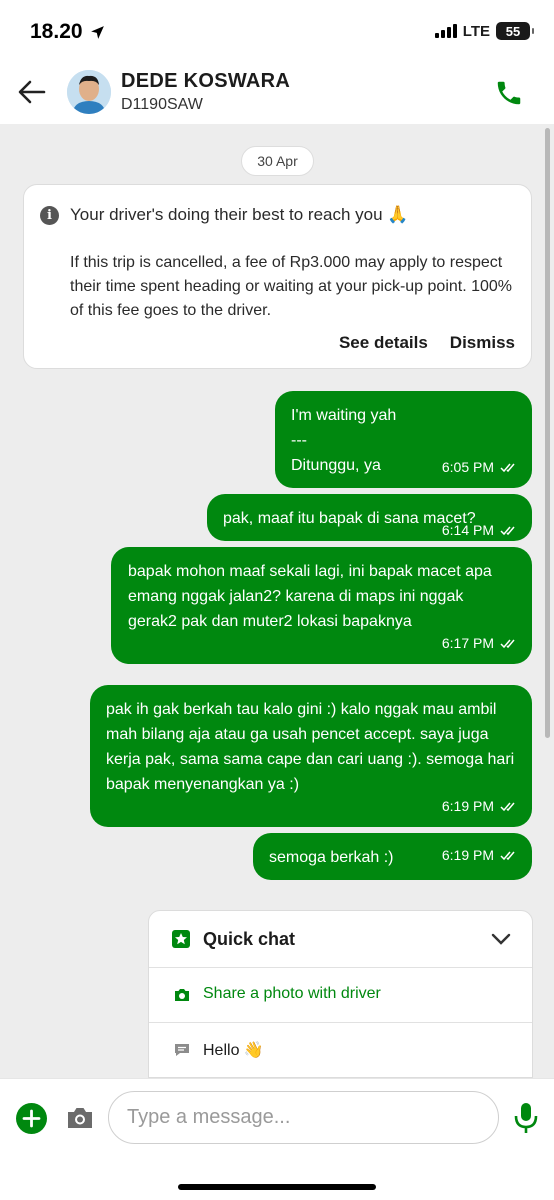  What do you see at coordinates (292, 993) in the screenshot?
I see `quick-chat-item-label: Share a photo with driver` at bounding box center [292, 993].